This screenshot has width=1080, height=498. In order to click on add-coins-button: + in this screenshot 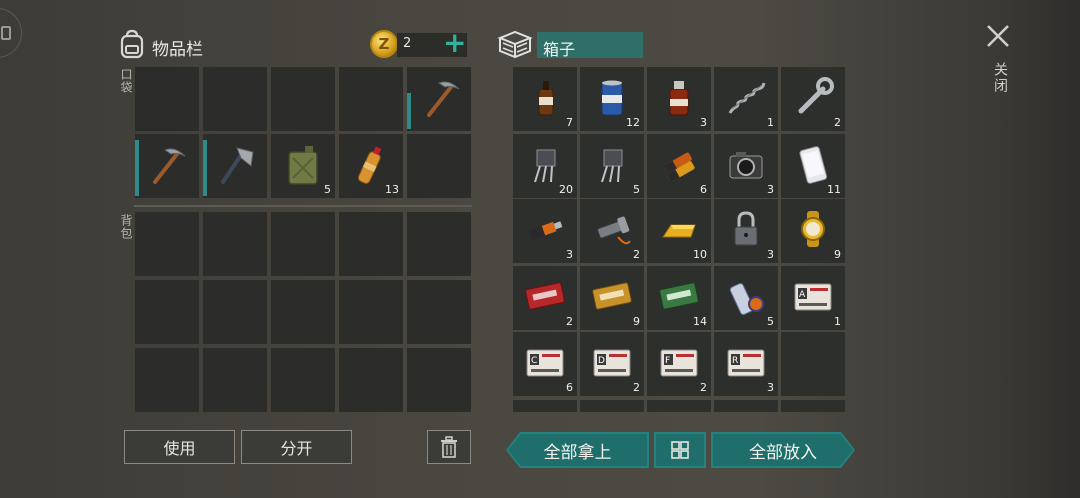, I will do `click(454, 43)`.